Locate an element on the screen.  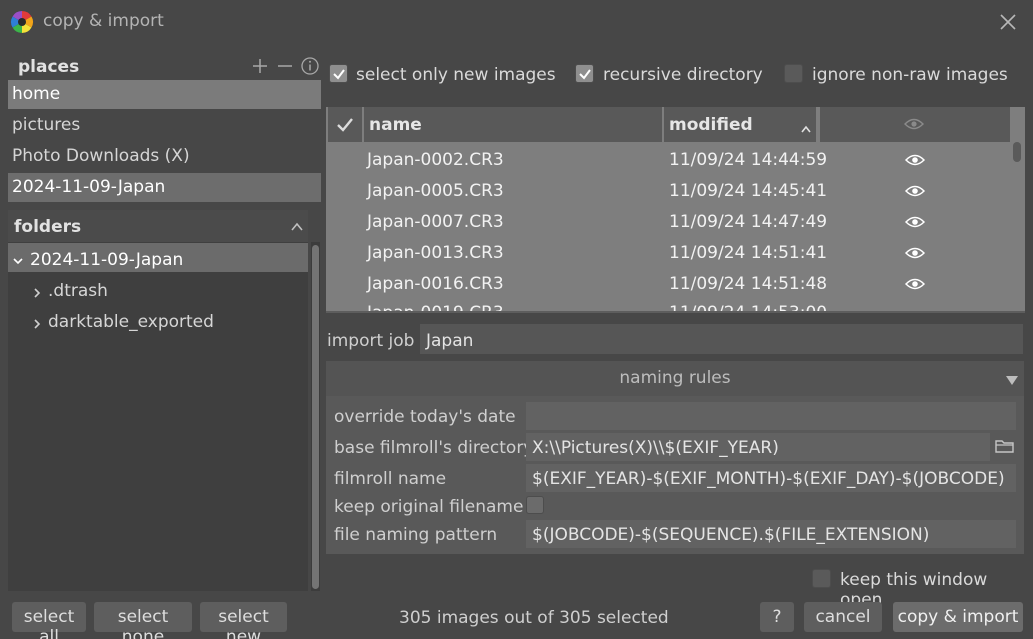
folders-scrollbar-thumb is located at coordinates (315, 417).